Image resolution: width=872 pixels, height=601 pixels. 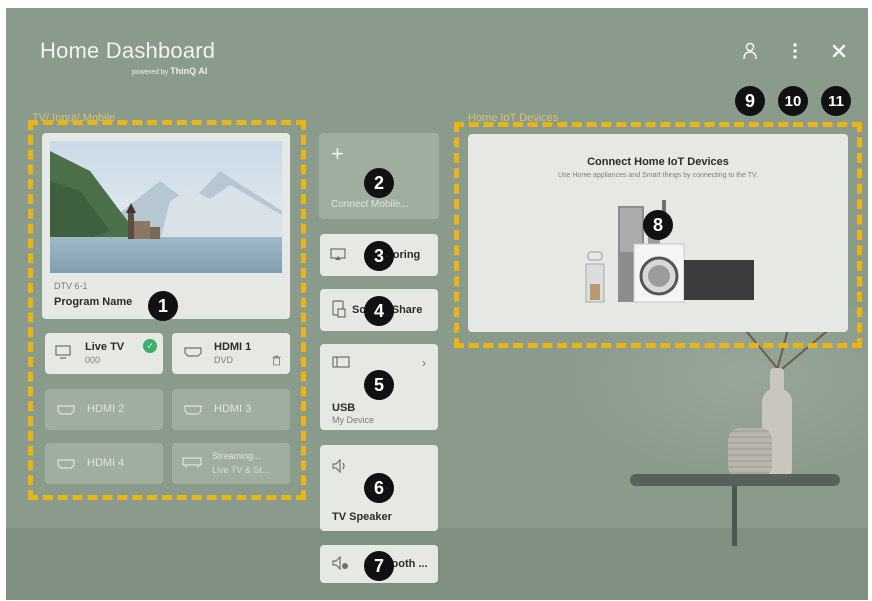 What do you see at coordinates (166, 207) in the screenshot?
I see `program-thumbnail` at bounding box center [166, 207].